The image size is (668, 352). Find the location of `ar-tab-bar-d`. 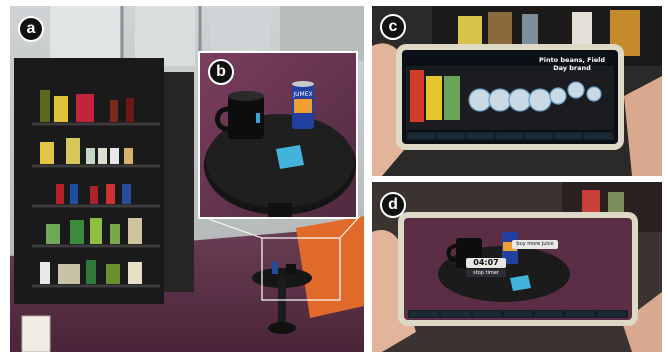

ar-tab-bar-d is located at coordinates (518, 314).